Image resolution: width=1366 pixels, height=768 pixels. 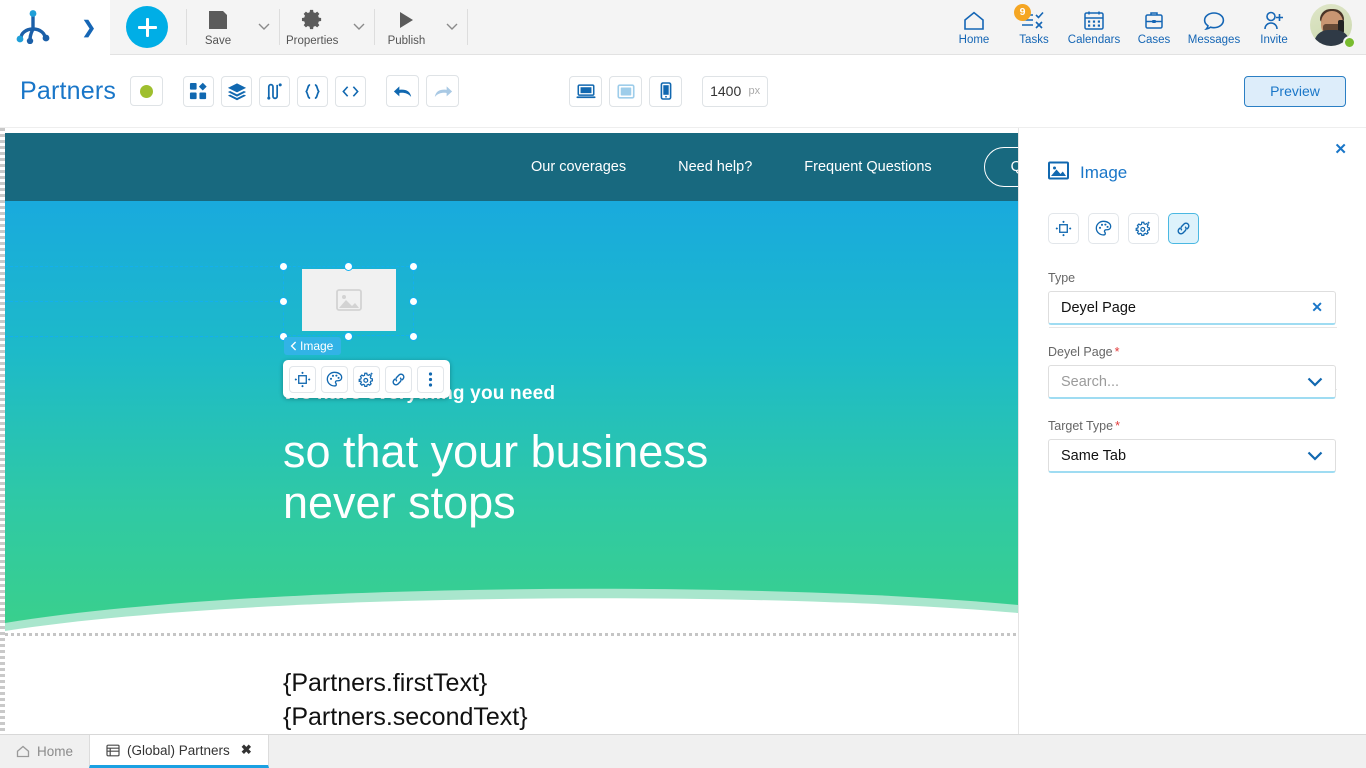 I want to click on float-move-button, so click(x=302, y=379).